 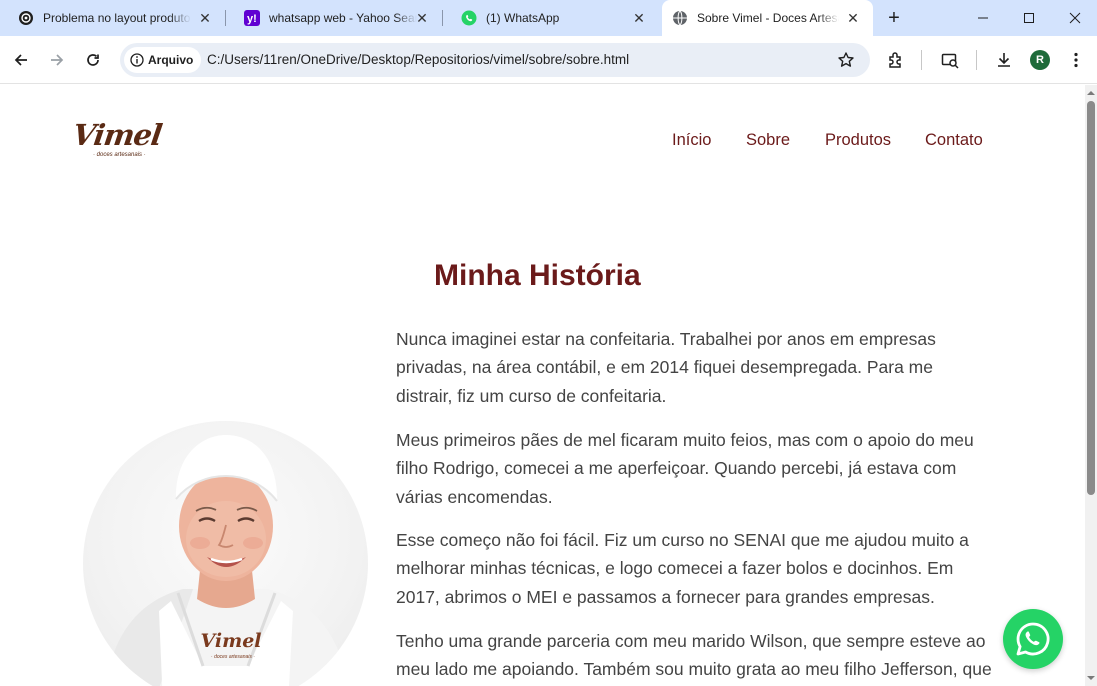 What do you see at coordinates (1091, 298) in the screenshot?
I see `scrollbar-thumb` at bounding box center [1091, 298].